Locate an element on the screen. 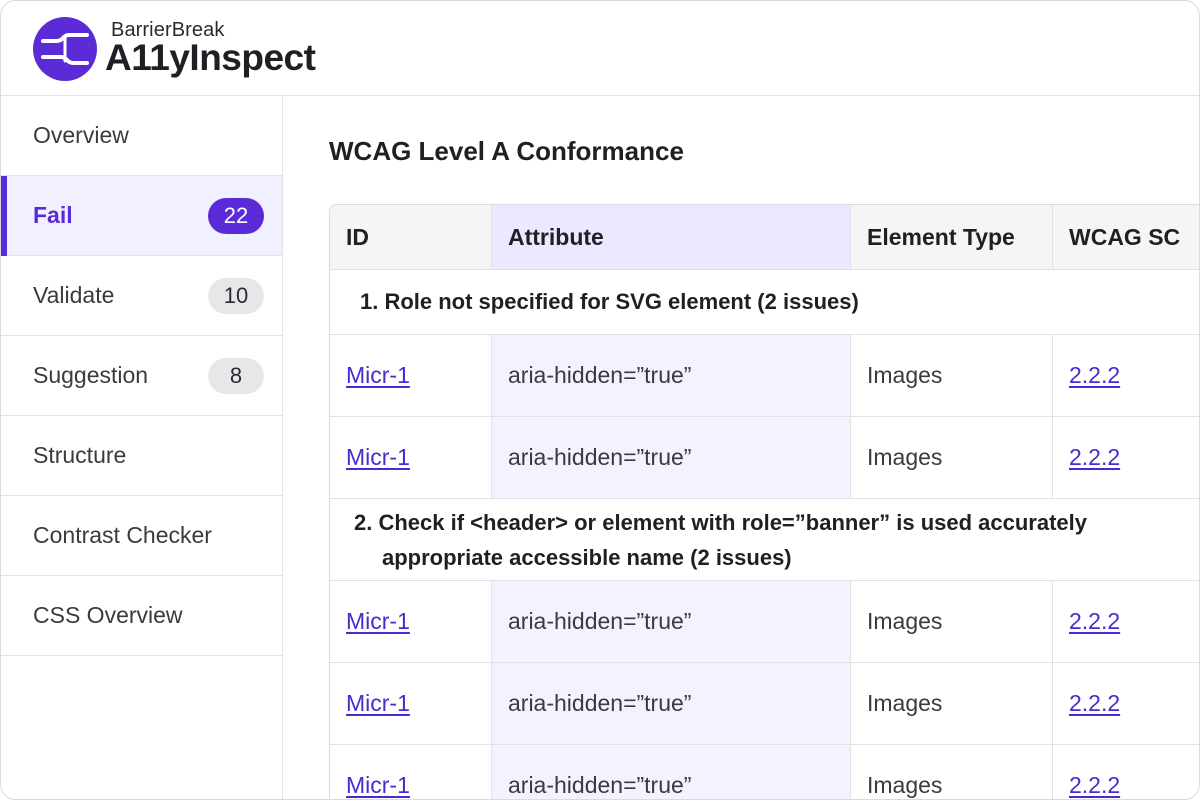 The height and width of the screenshot is (800, 1200). count-badge: 22 is located at coordinates (236, 215).